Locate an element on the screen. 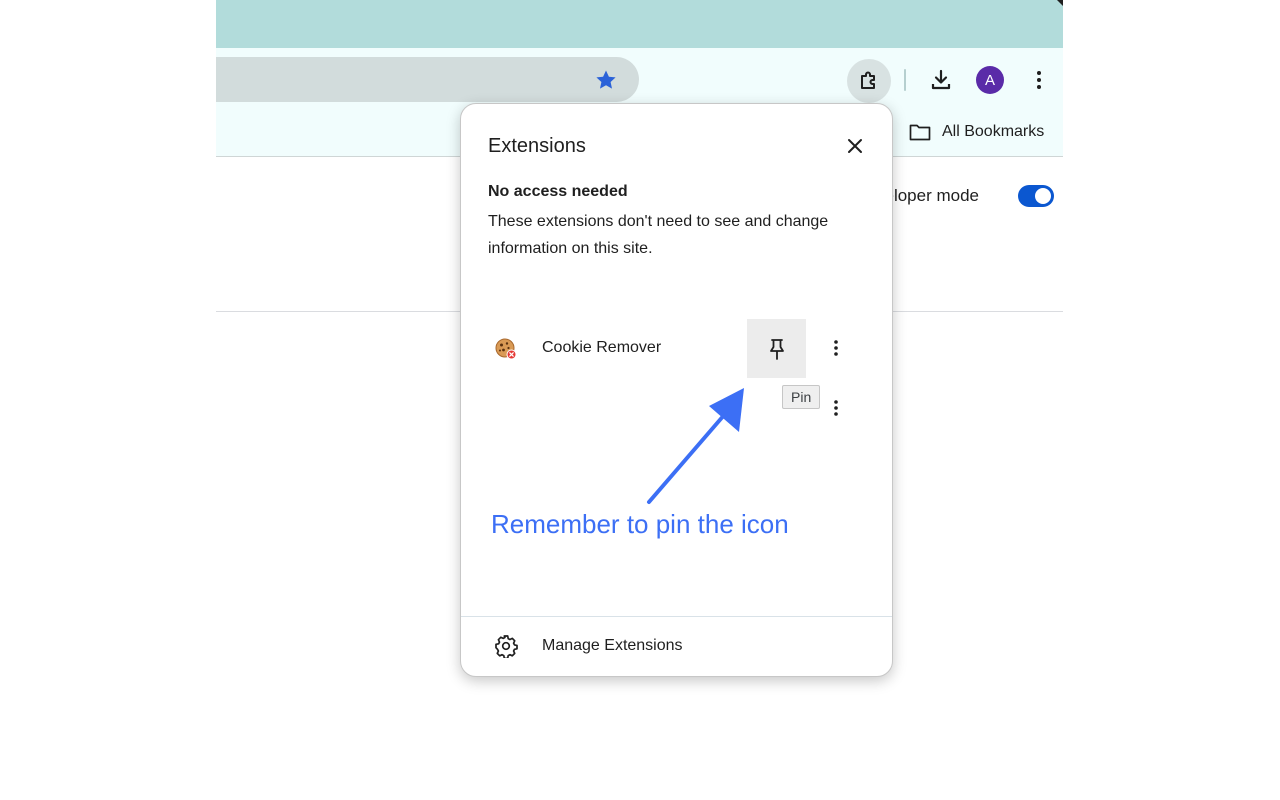  puzzle-icon is located at coordinates (868, 80).